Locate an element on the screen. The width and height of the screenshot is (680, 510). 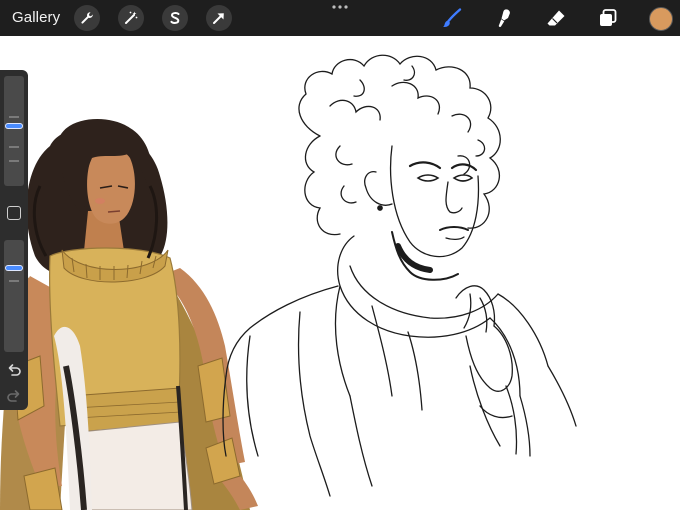
brush-icon is located at coordinates (452, 17).